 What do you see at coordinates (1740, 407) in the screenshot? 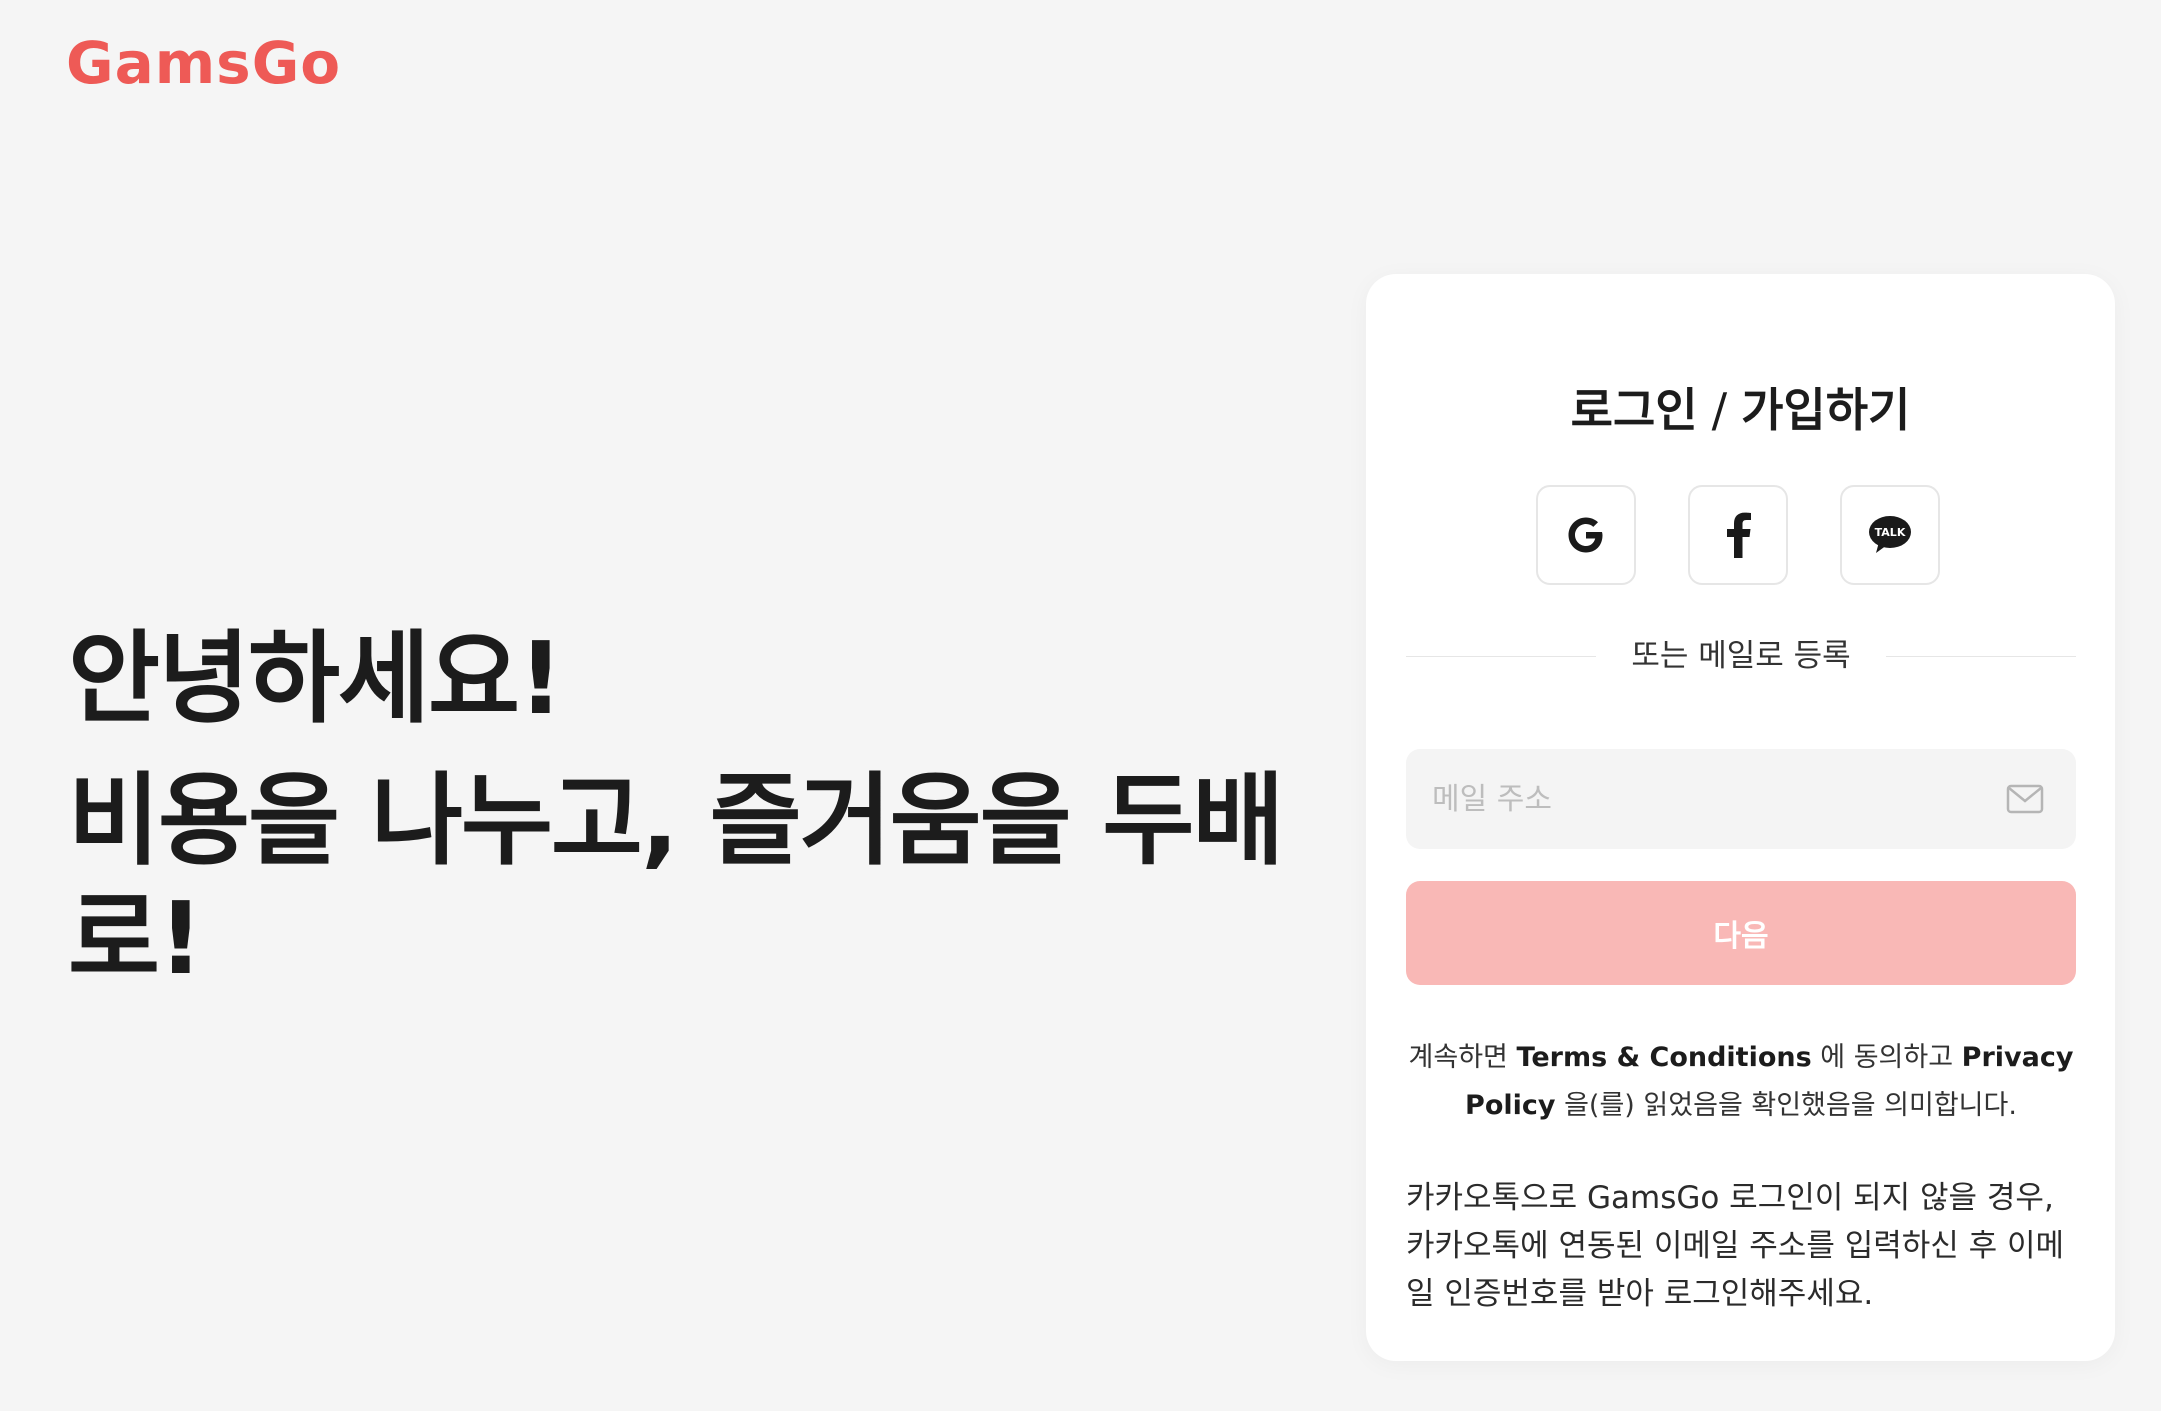
I see `card-title: 로그인 / 가입하기` at bounding box center [1740, 407].